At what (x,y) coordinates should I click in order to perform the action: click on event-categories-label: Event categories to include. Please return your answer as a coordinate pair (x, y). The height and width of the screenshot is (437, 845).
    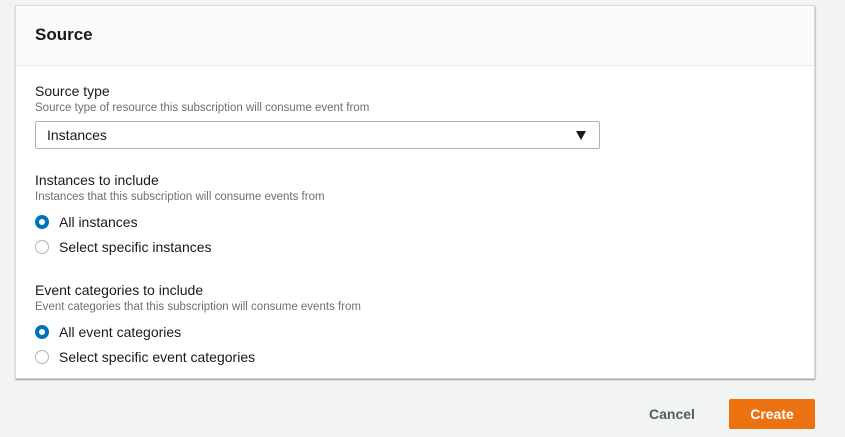
    Looking at the image, I should click on (119, 290).